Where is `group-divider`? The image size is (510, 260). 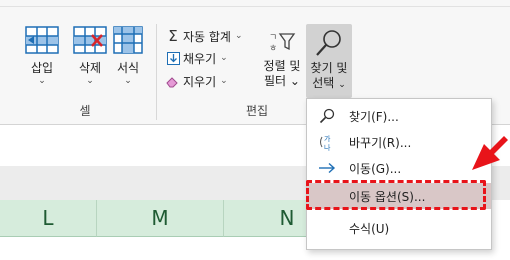
group-divider is located at coordinates (156, 72).